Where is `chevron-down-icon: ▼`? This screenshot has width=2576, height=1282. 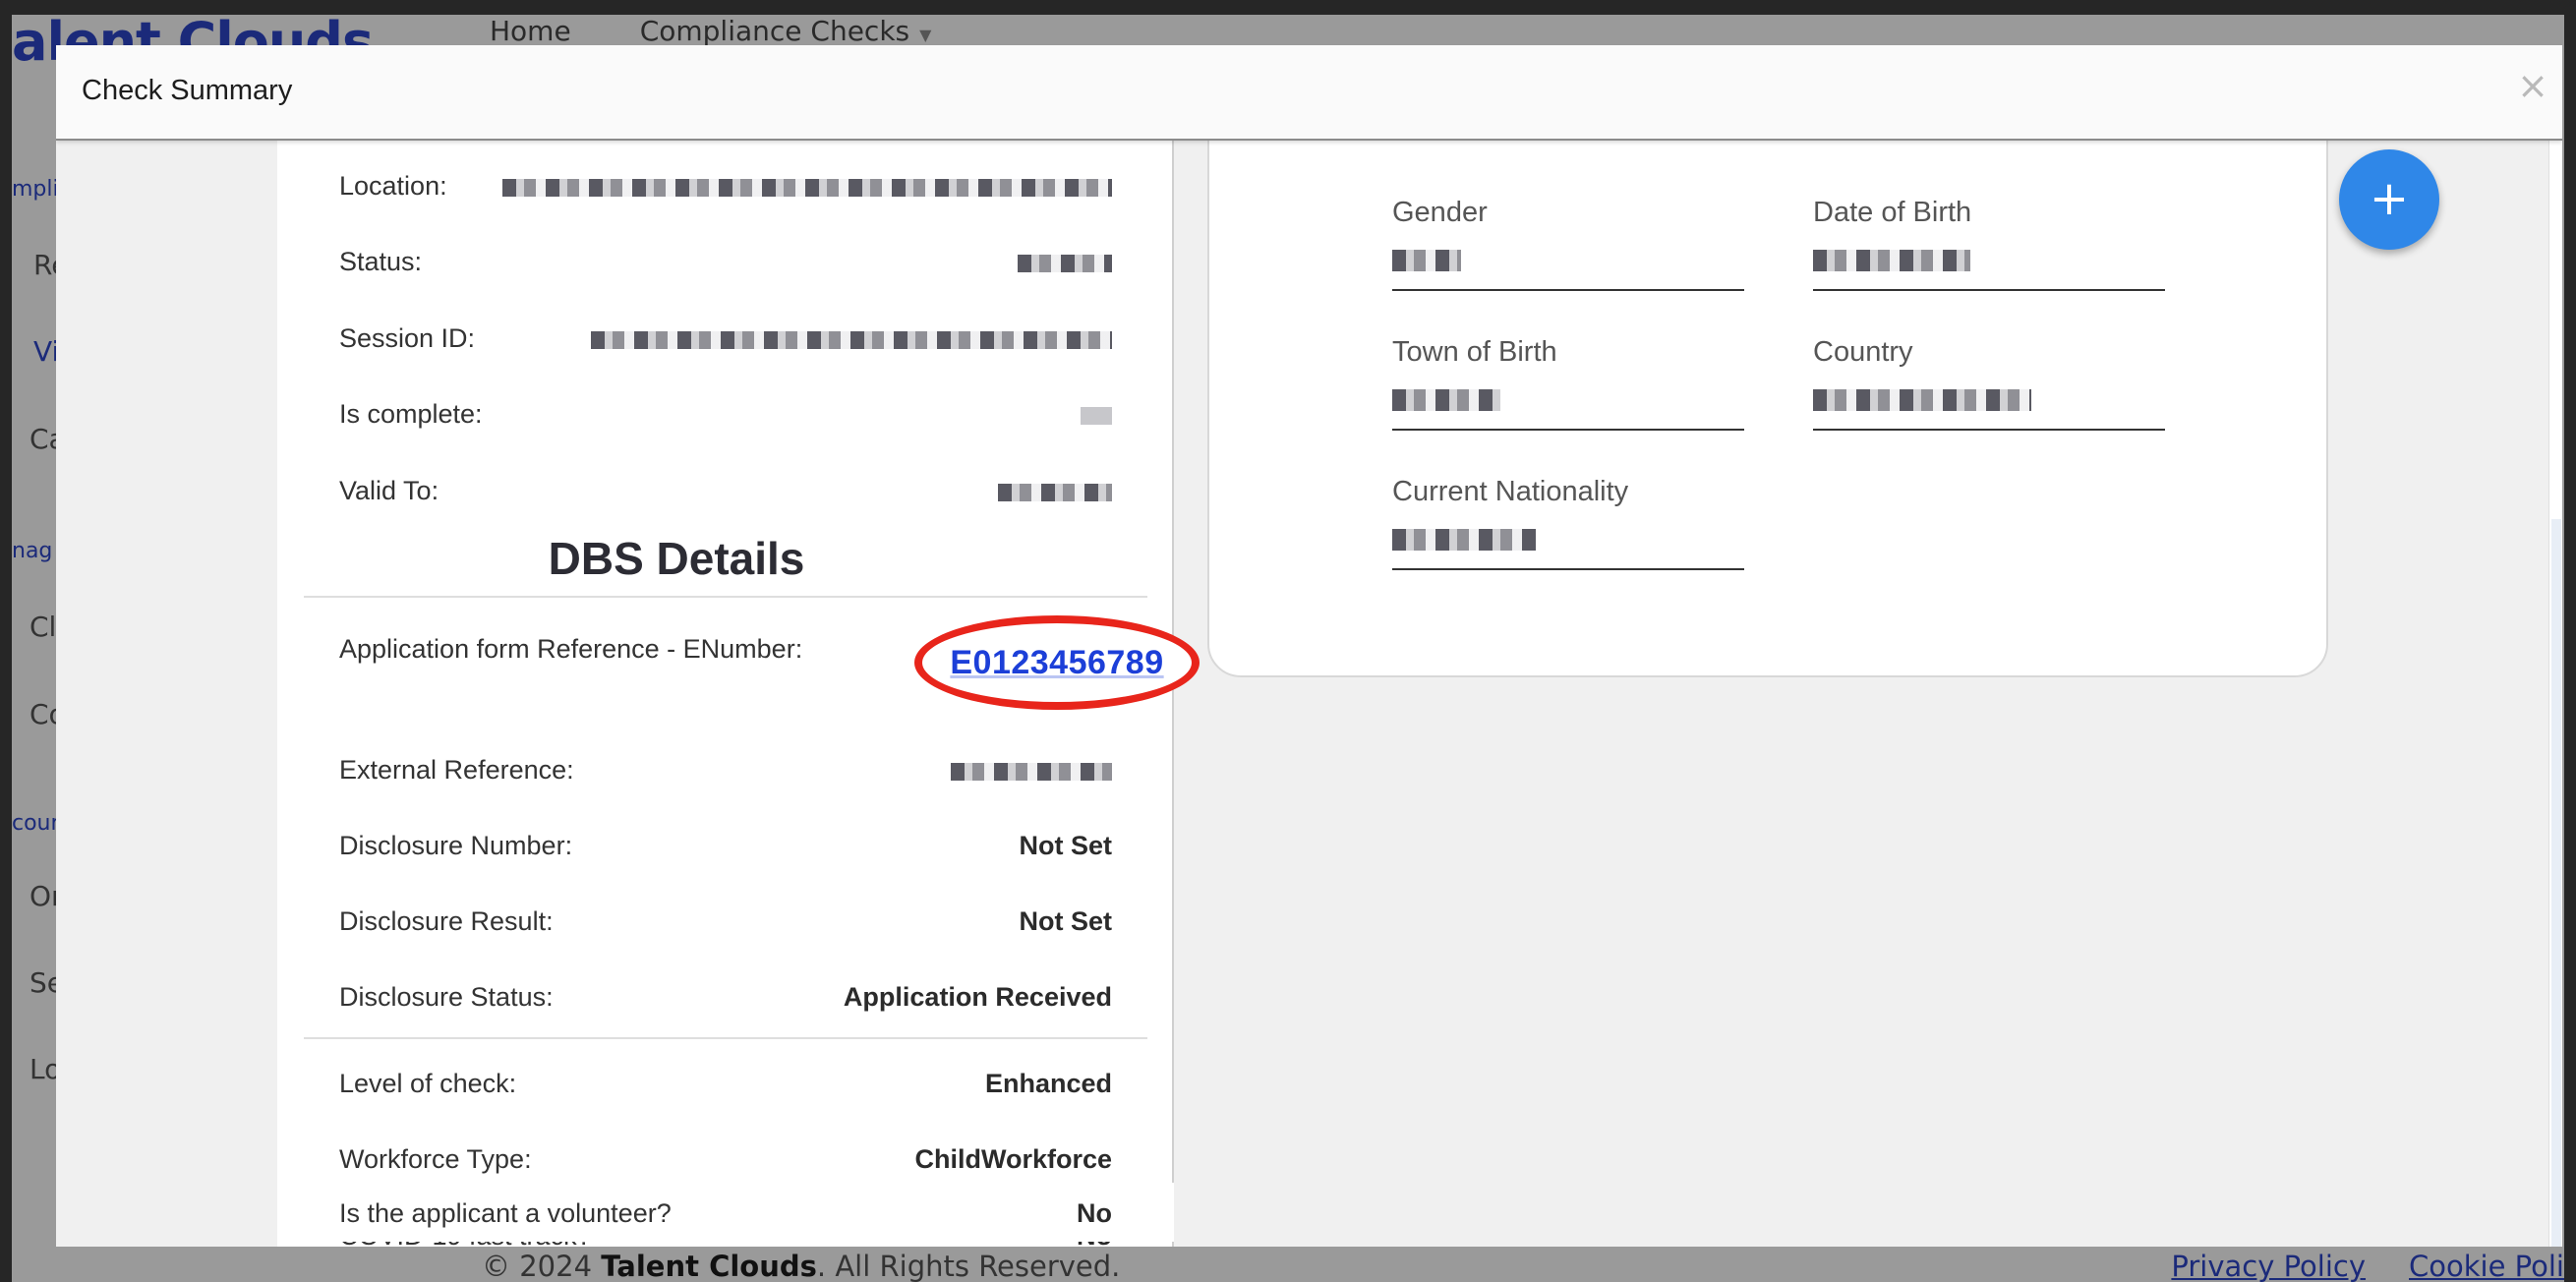 chevron-down-icon: ▼ is located at coordinates (925, 35).